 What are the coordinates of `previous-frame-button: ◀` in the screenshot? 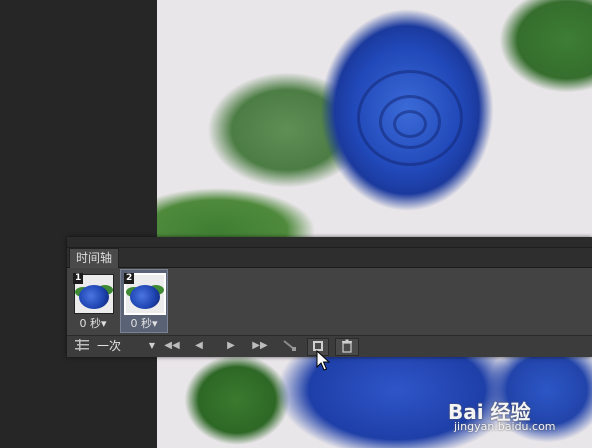 It's located at (199, 346).